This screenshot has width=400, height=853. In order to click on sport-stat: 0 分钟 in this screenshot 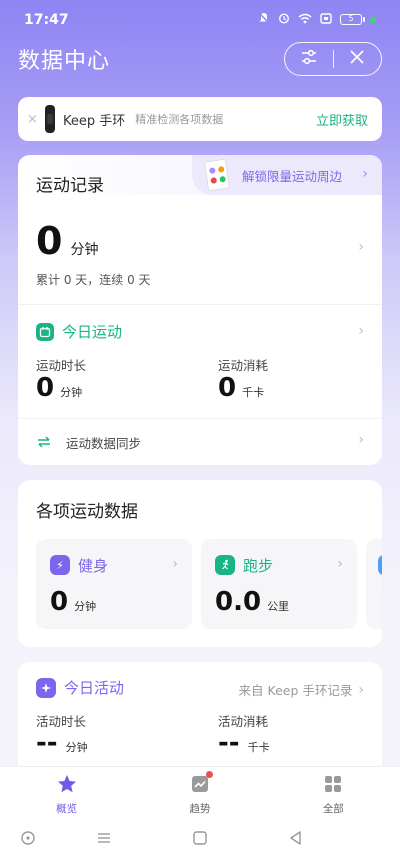, I will do `click(73, 602)`.